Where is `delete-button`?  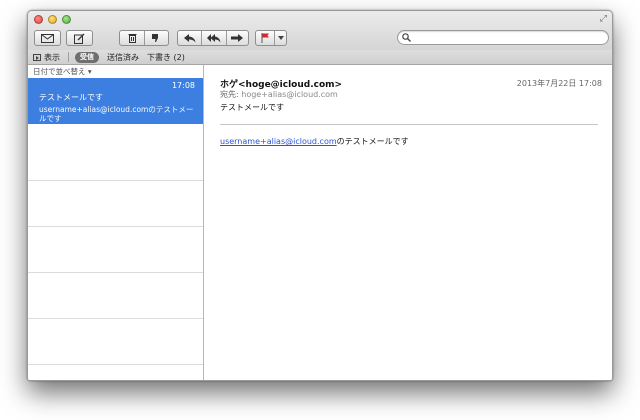
delete-button is located at coordinates (132, 38).